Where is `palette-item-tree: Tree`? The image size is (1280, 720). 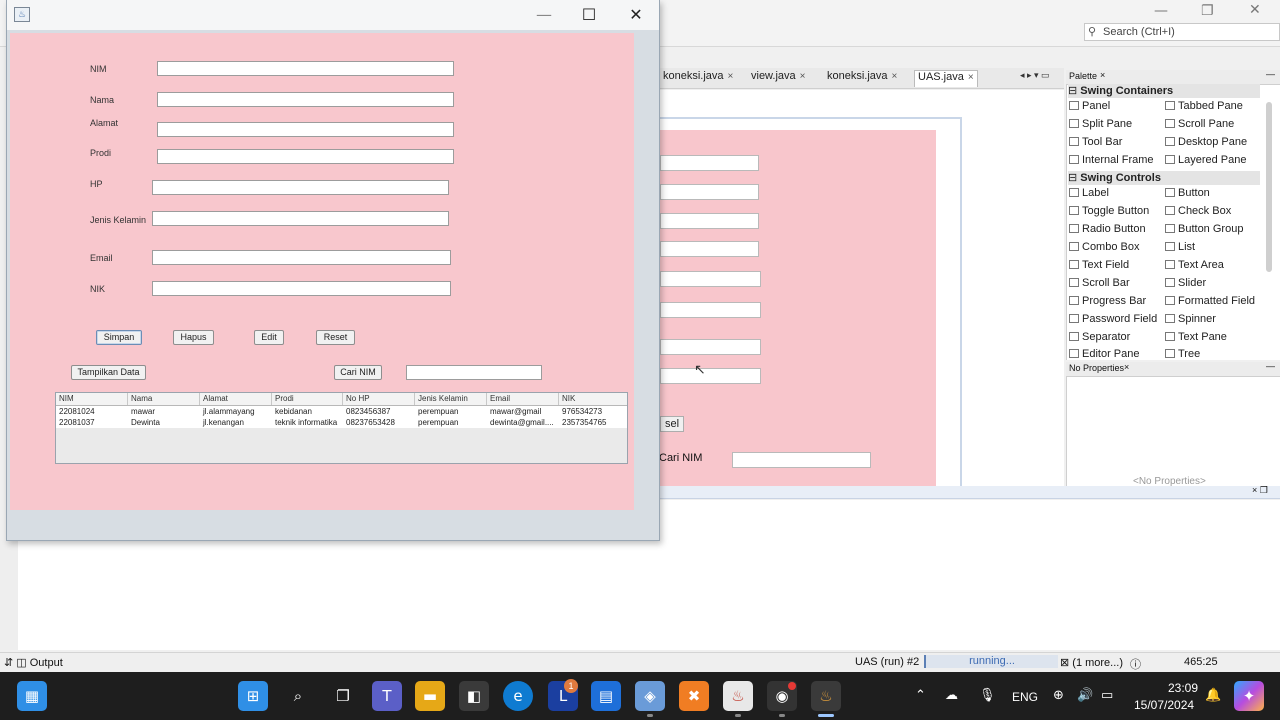 palette-item-tree: Tree is located at coordinates (1182, 353).